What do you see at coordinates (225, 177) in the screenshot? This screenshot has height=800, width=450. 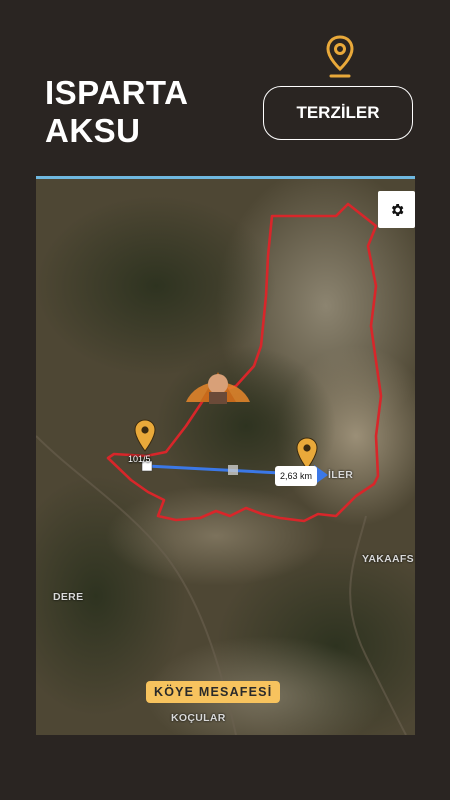 I see `map-top-bar` at bounding box center [225, 177].